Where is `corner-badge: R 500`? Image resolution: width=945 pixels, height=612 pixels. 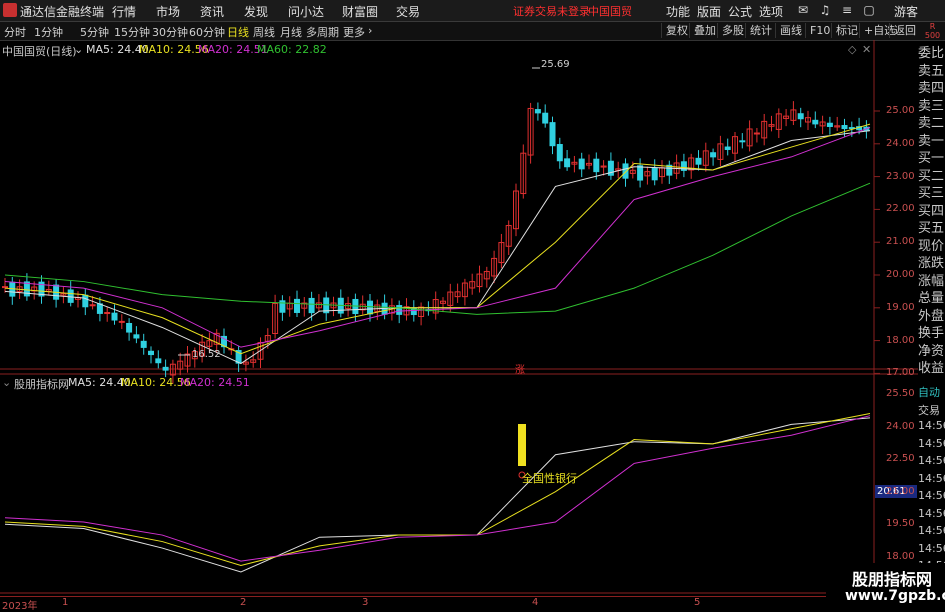
corner-badge: R 500 is located at coordinates (932, 31).